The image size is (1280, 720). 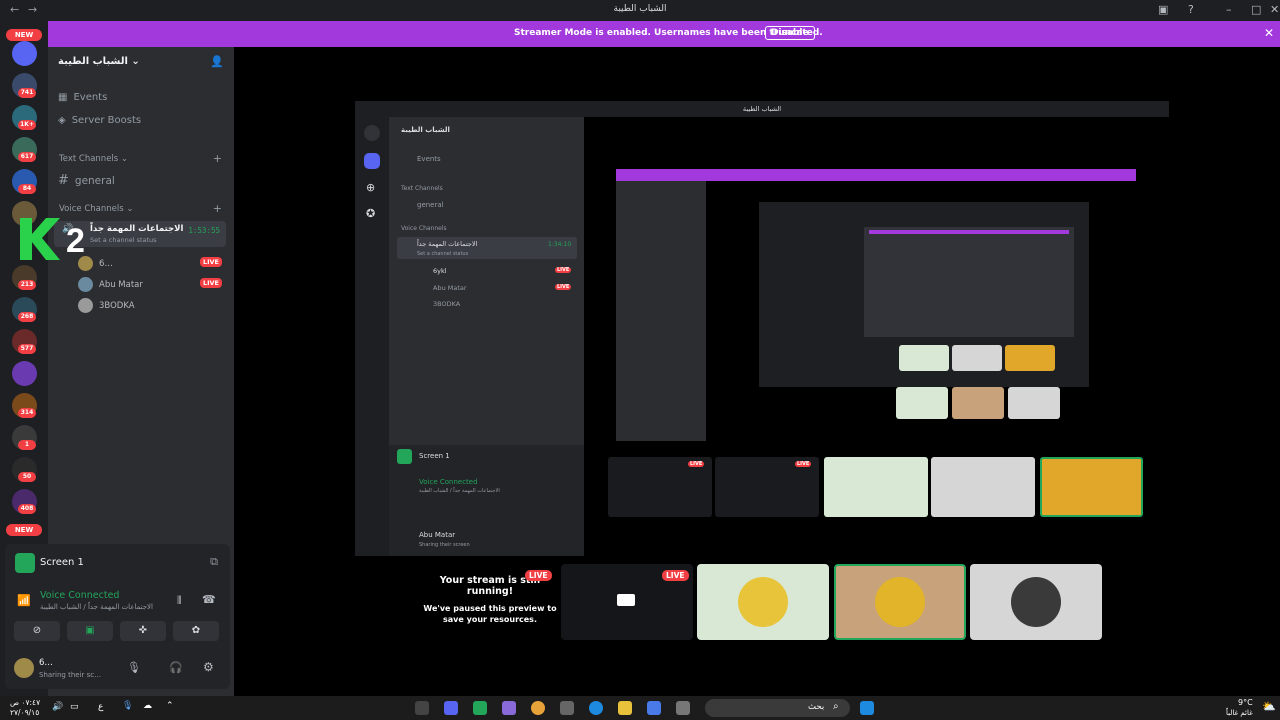 What do you see at coordinates (209, 599) in the screenshot?
I see `disconnect-icon: ☎` at bounding box center [209, 599].